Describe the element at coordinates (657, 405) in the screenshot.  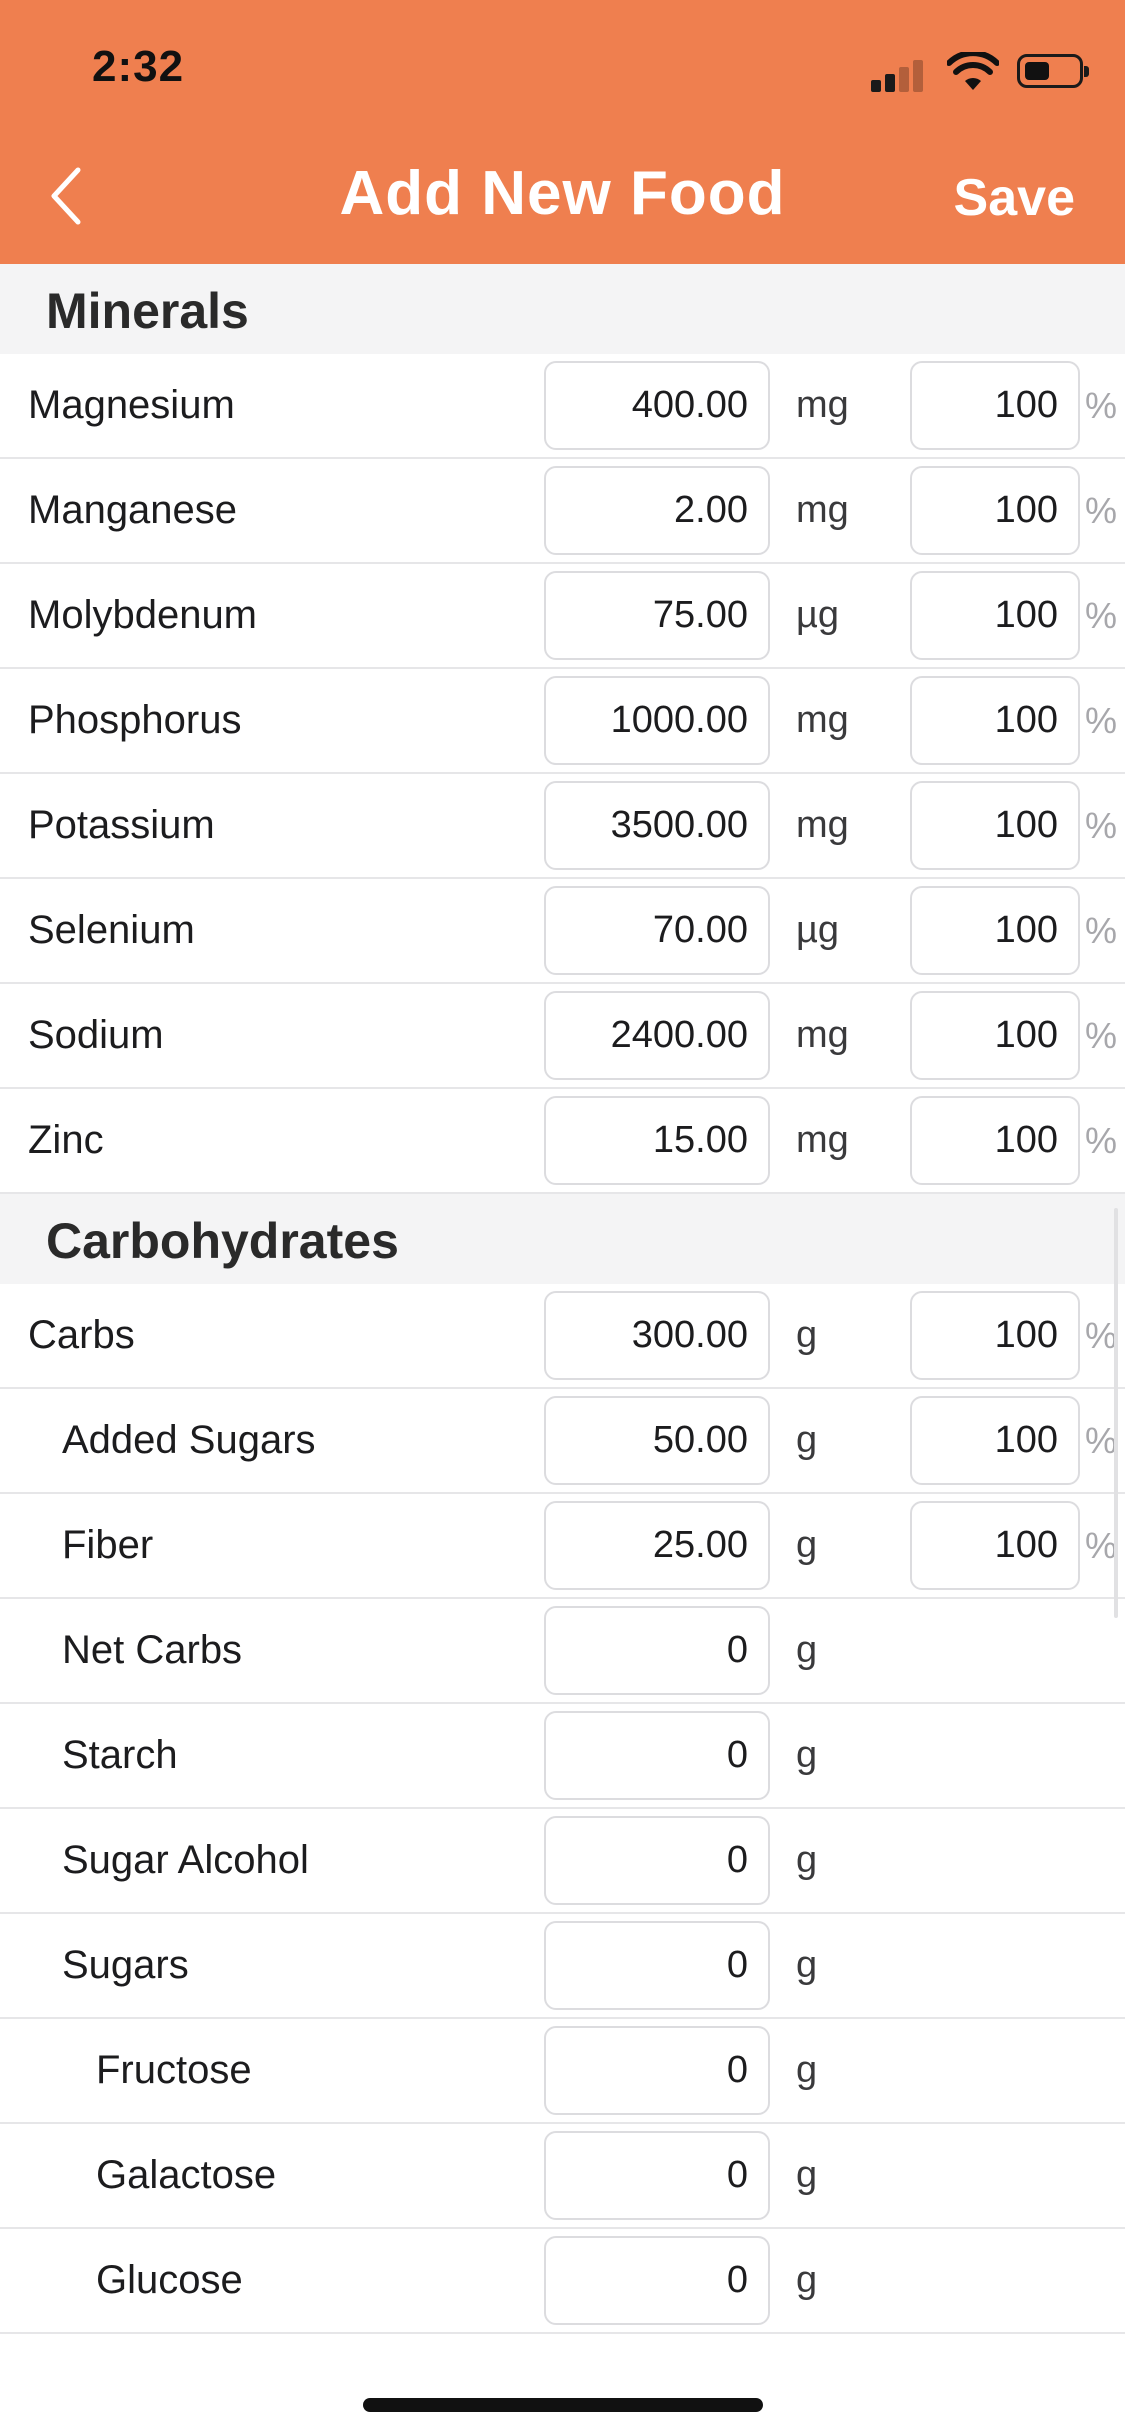
I see `amount-input: 400.00` at that location.